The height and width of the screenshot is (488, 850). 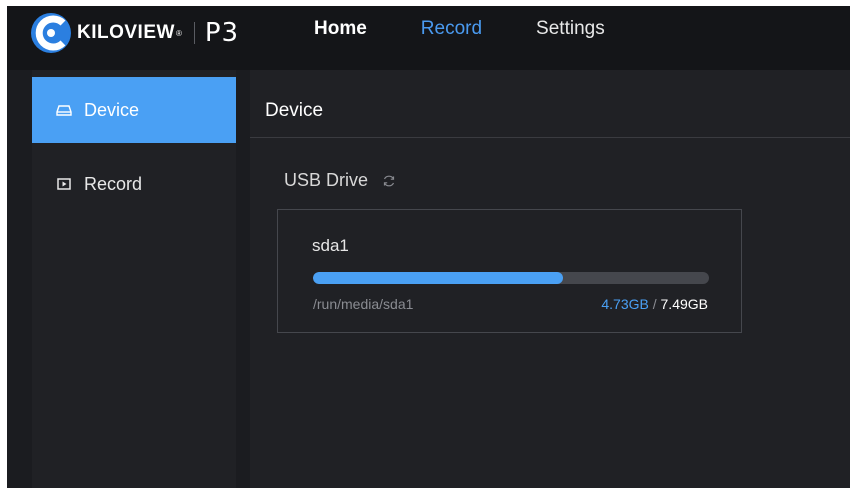 I want to click on brand-logo: KILOVIEW ® P3, so click(x=134, y=33).